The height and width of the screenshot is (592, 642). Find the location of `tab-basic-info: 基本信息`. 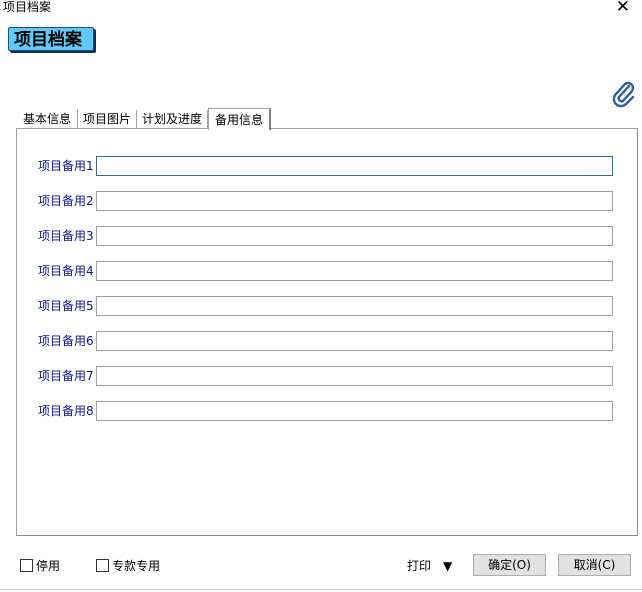

tab-basic-info: 基本信息 is located at coordinates (47, 119).